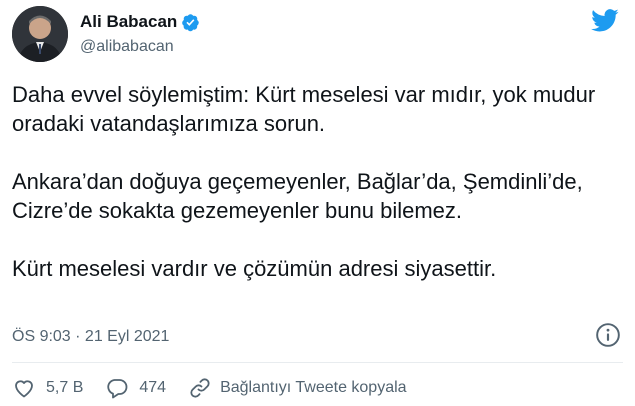  What do you see at coordinates (140, 33) in the screenshot?
I see `author-names: Ali Babacan @alibabacan` at bounding box center [140, 33].